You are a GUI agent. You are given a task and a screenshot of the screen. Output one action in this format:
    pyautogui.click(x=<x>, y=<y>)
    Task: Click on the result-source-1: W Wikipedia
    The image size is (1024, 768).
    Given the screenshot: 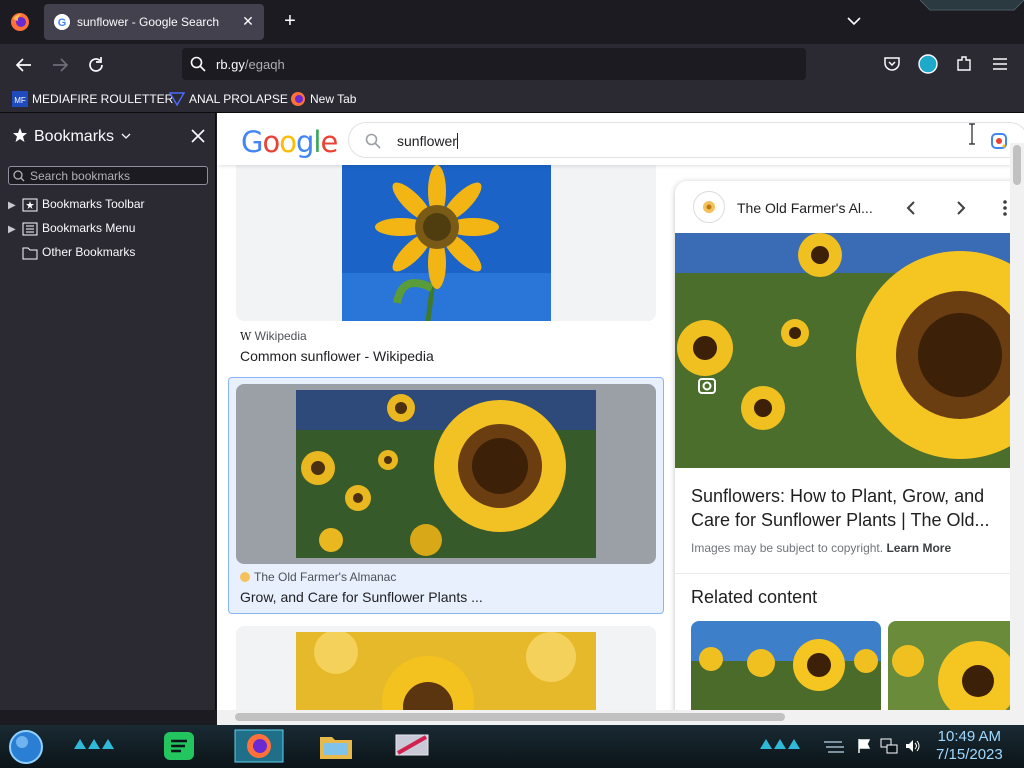 What is the action you would take?
    pyautogui.click(x=273, y=336)
    